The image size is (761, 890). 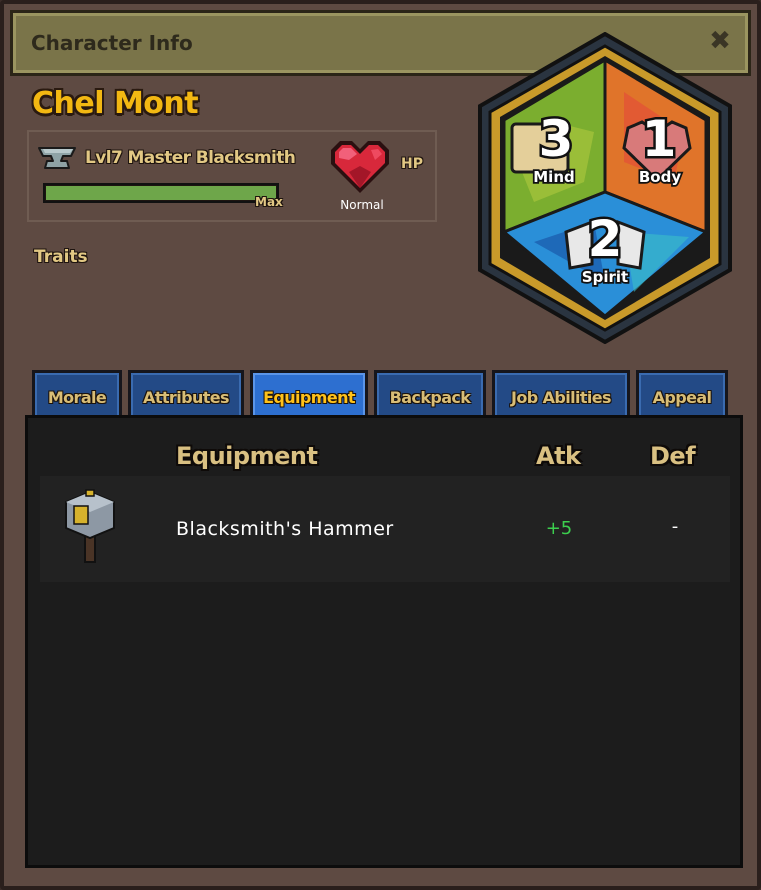 What do you see at coordinates (309, 394) in the screenshot?
I see `tab-equipment: Equipment` at bounding box center [309, 394].